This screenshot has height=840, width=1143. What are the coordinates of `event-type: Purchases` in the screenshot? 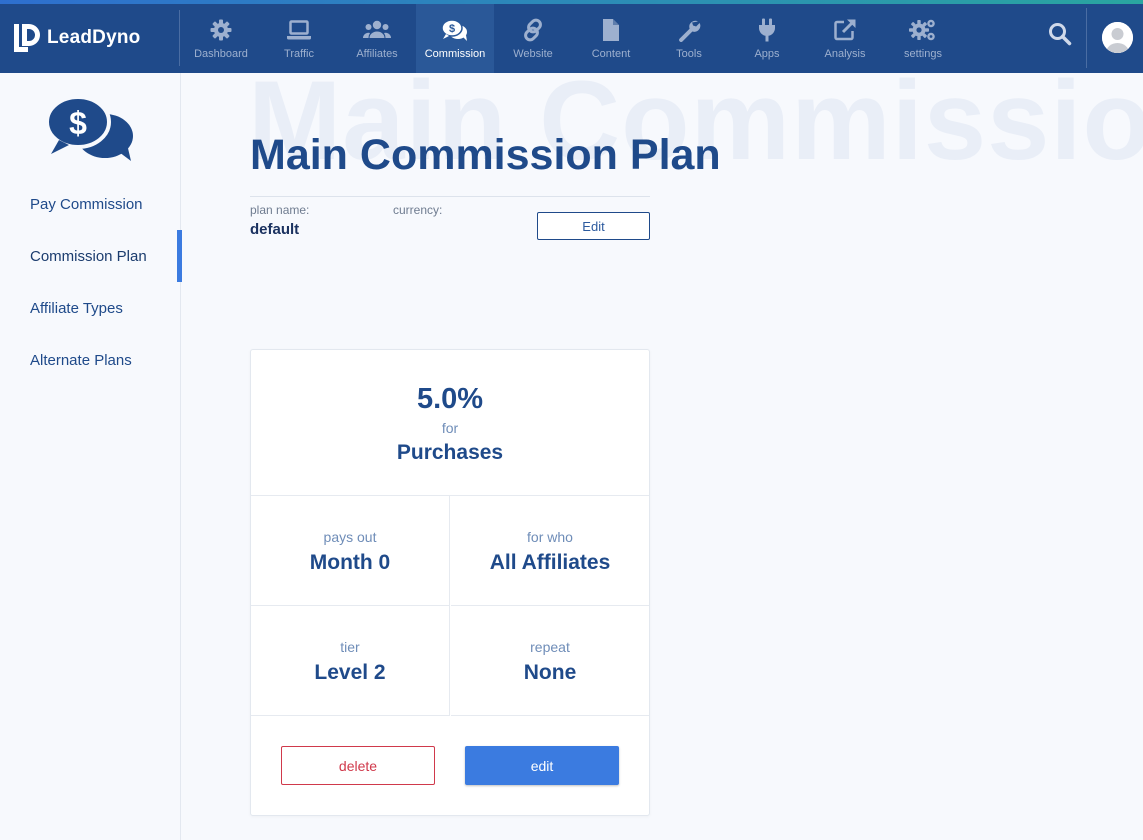 It's located at (450, 452).